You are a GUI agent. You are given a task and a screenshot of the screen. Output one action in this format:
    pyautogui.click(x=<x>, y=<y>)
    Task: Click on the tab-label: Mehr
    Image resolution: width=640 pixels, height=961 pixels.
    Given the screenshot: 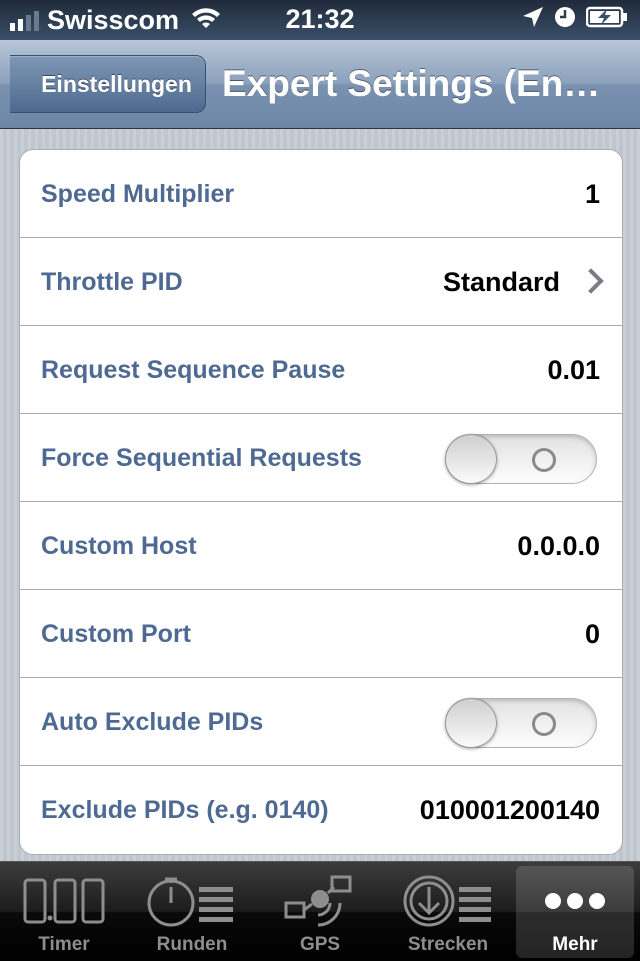 What is the action you would take?
    pyautogui.click(x=575, y=944)
    